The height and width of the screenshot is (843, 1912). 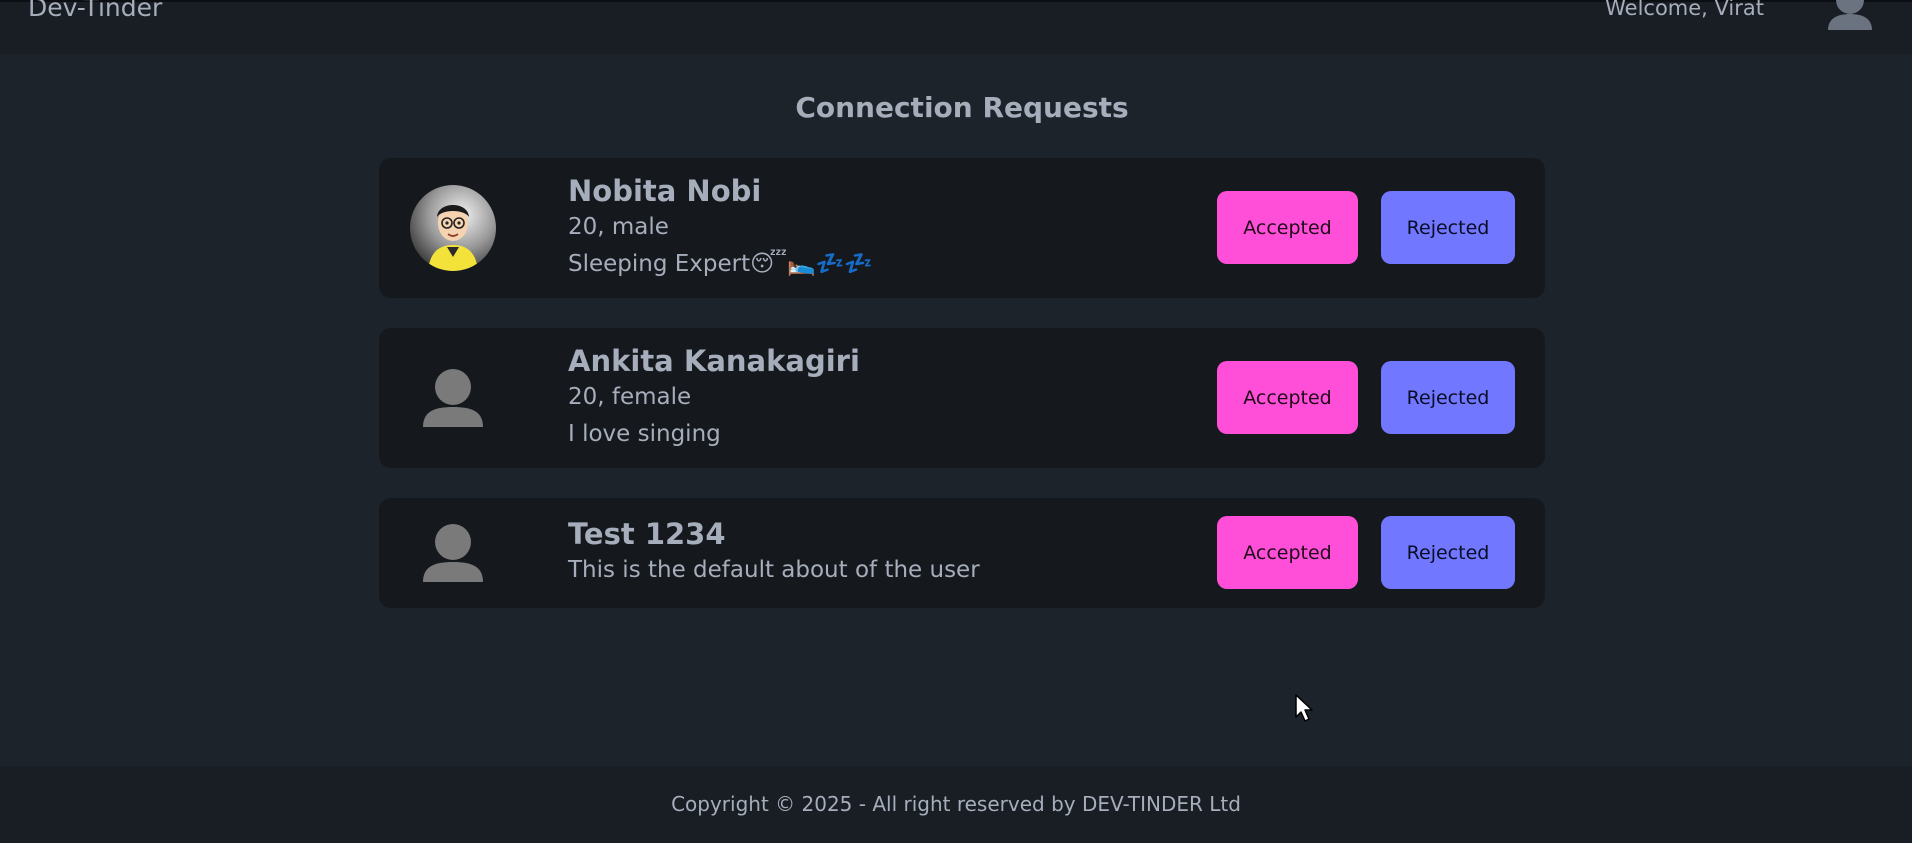 What do you see at coordinates (1850, 15) in the screenshot?
I see `user-avatar-icon` at bounding box center [1850, 15].